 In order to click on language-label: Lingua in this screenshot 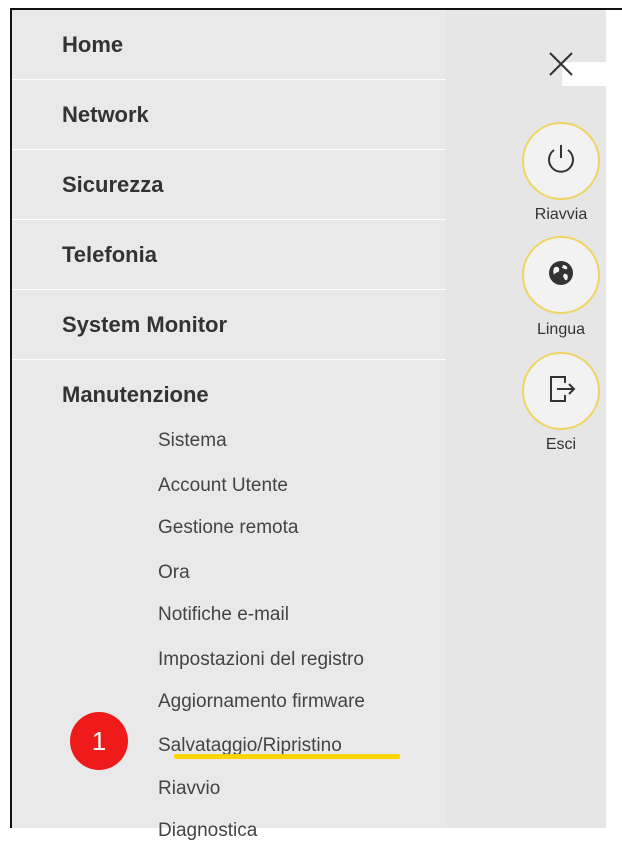, I will do `click(561, 329)`.